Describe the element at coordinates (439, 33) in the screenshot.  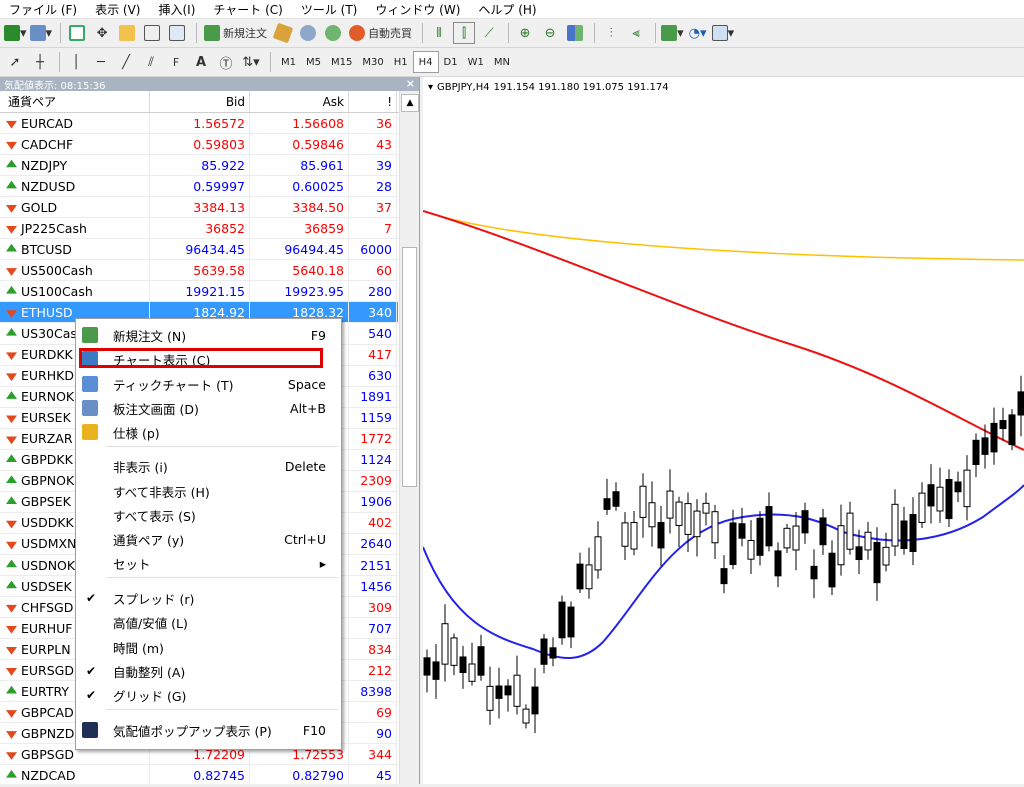
I see `bar-chart-icon: ⫴` at that location.